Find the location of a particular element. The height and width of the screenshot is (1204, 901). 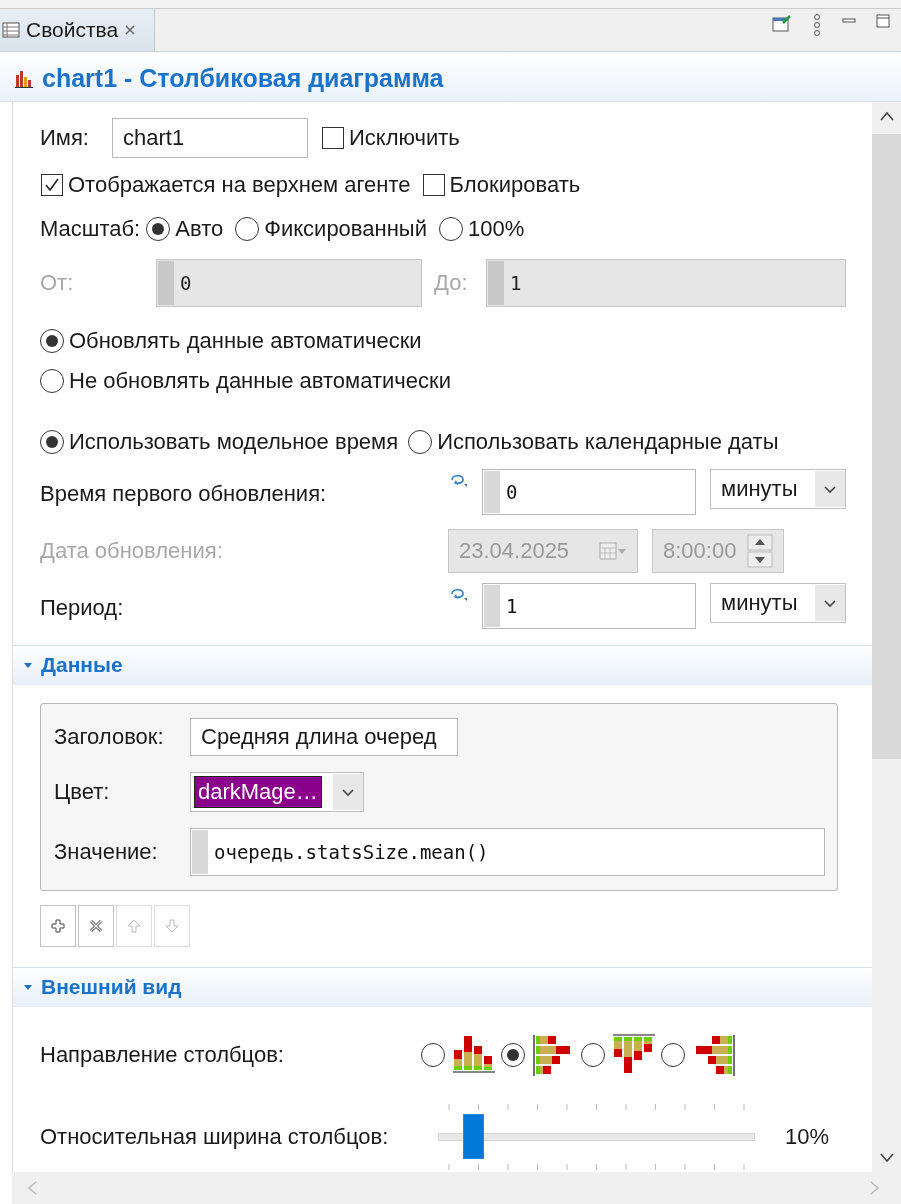

scroll-up-icon is located at coordinates (886, 116).